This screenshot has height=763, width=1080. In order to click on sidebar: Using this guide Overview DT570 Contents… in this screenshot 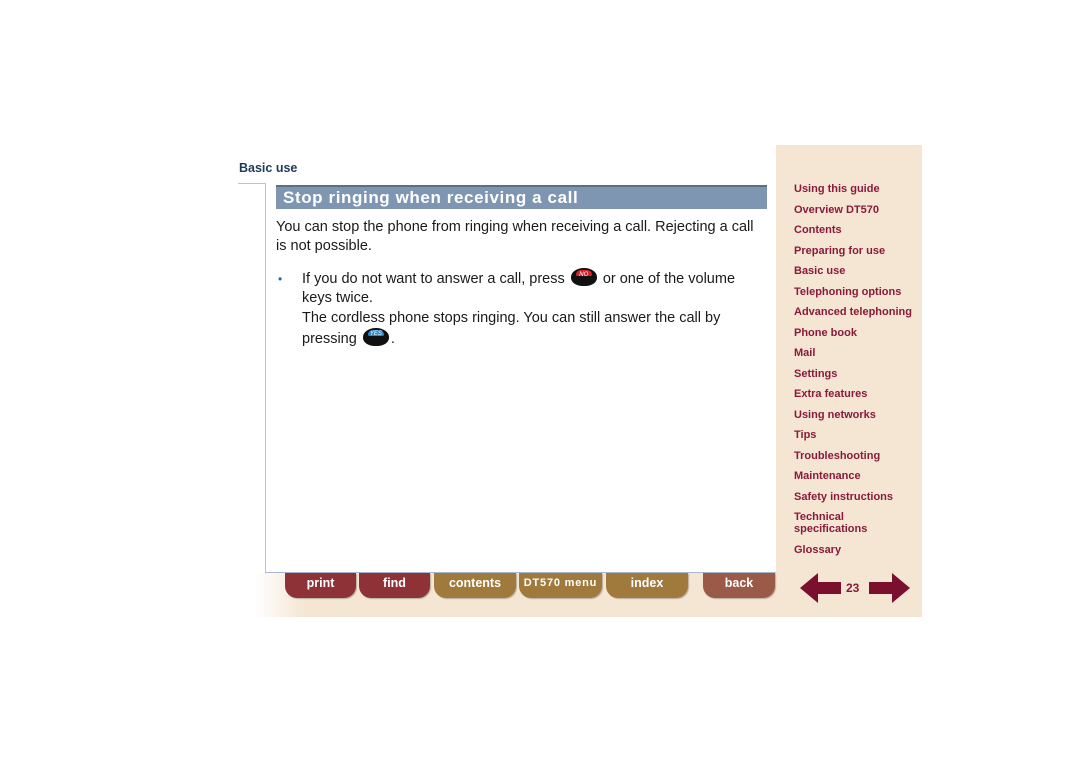, I will do `click(849, 381)`.